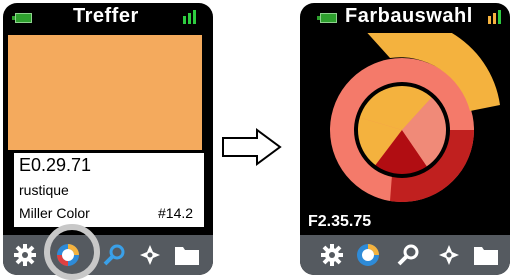 The height and width of the screenshot is (280, 510). Describe the element at coordinates (55, 165) in the screenshot. I see `color-code: E0.29.71` at that location.